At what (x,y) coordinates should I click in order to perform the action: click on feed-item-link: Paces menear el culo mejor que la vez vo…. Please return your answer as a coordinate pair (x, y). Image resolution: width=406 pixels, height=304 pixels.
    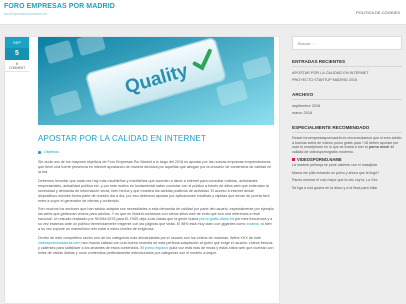
    Looking at the image, I should click on (347, 180).